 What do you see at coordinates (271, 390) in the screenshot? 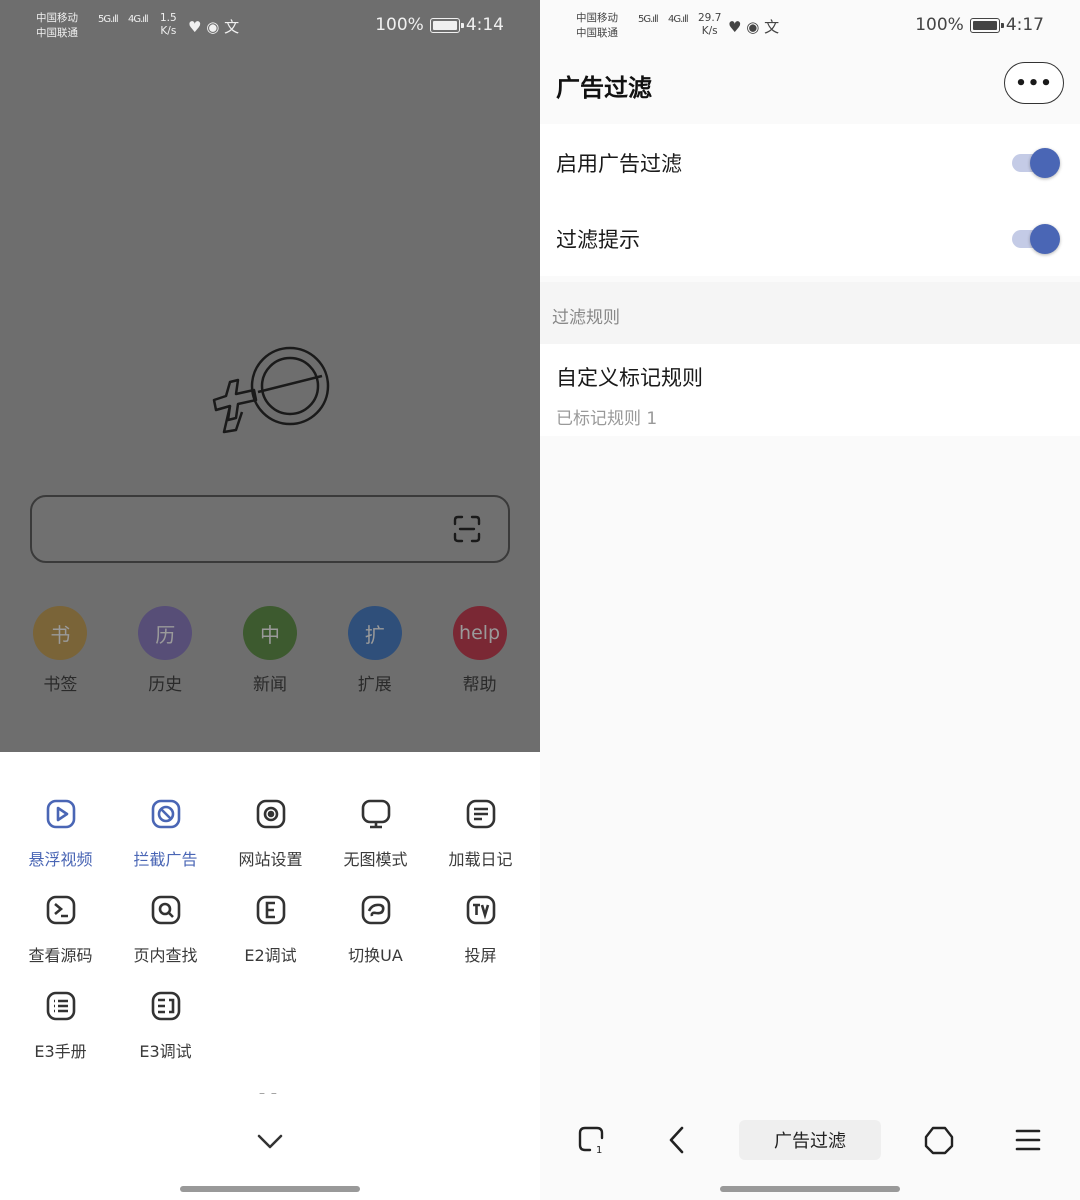
I see `browser-logo-icon` at bounding box center [271, 390].